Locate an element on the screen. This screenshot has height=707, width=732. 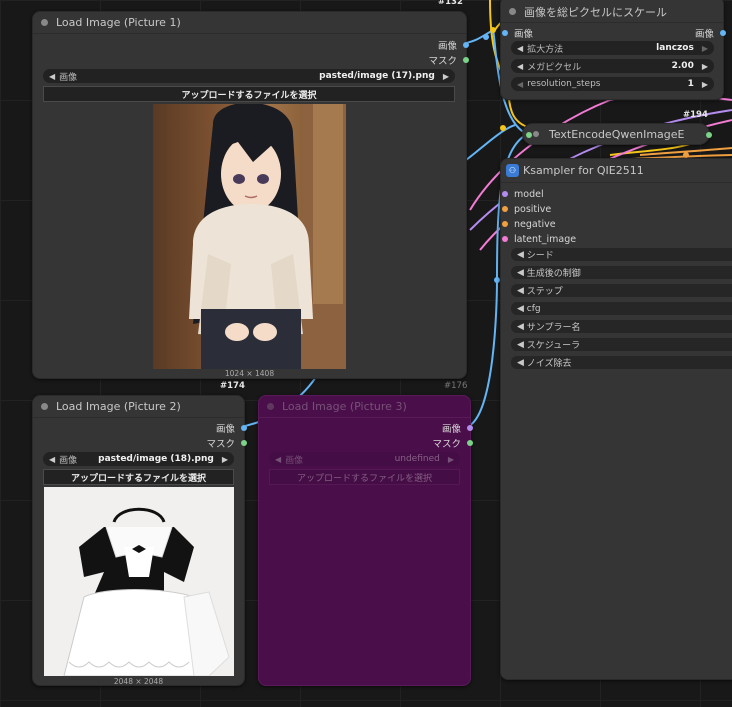
image-select-widget: ◀ 画像 undefined ▶ is located at coordinates (364, 459).